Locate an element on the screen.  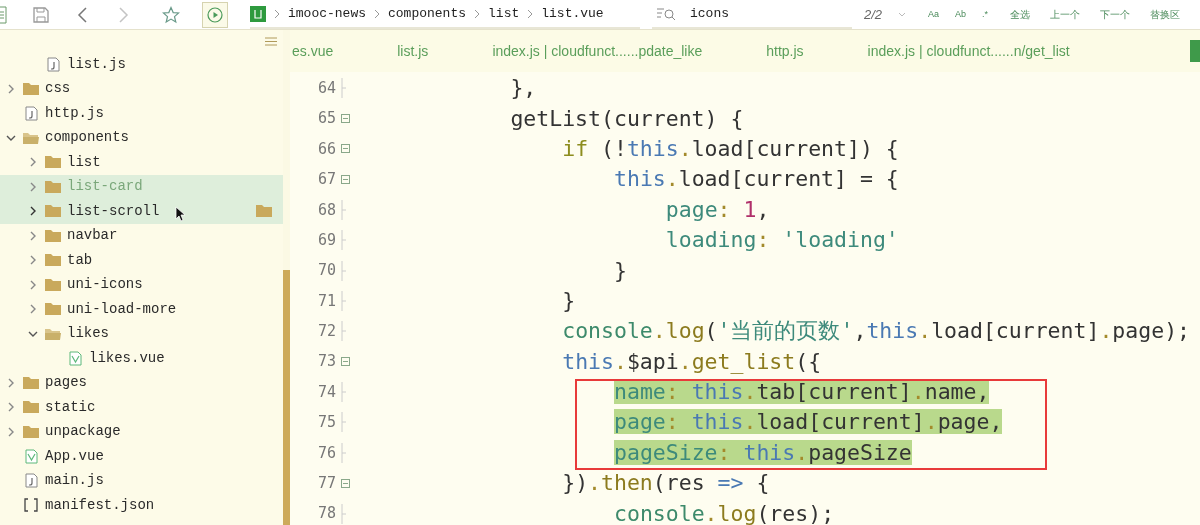
project-icon is located at coordinates (258, 13).